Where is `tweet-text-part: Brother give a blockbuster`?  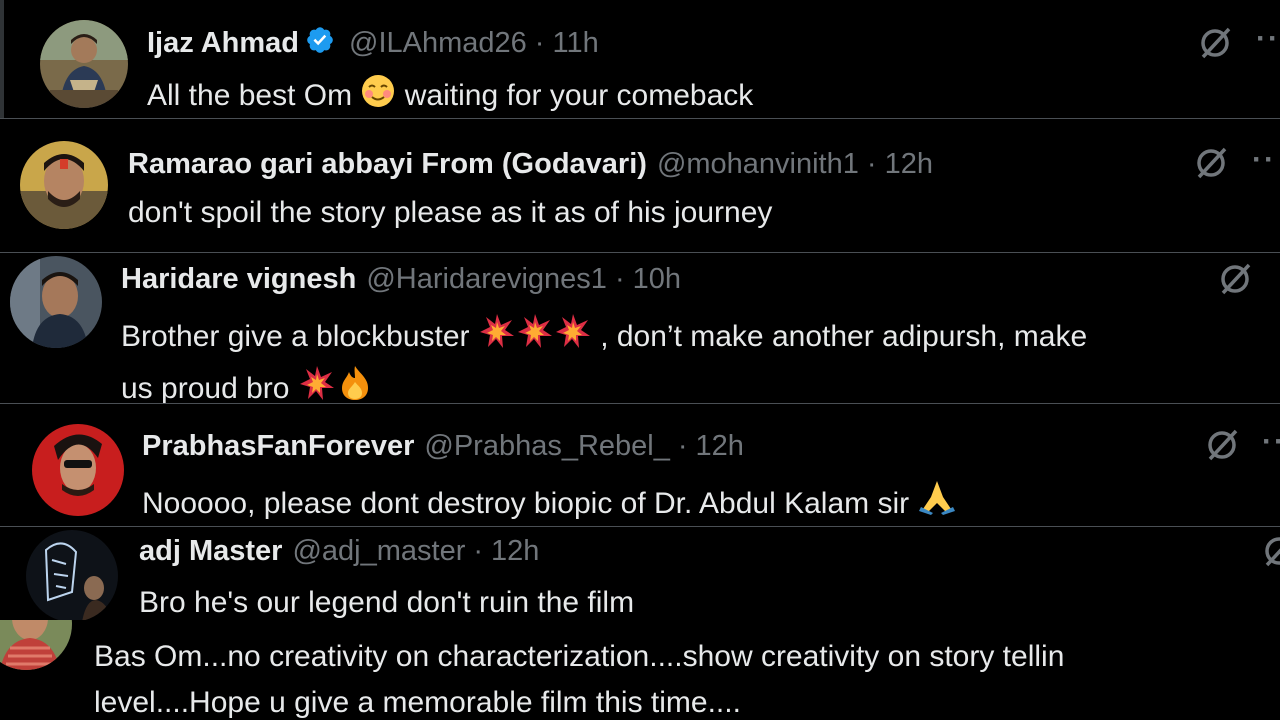 tweet-text-part: Brother give a blockbuster is located at coordinates (295, 336).